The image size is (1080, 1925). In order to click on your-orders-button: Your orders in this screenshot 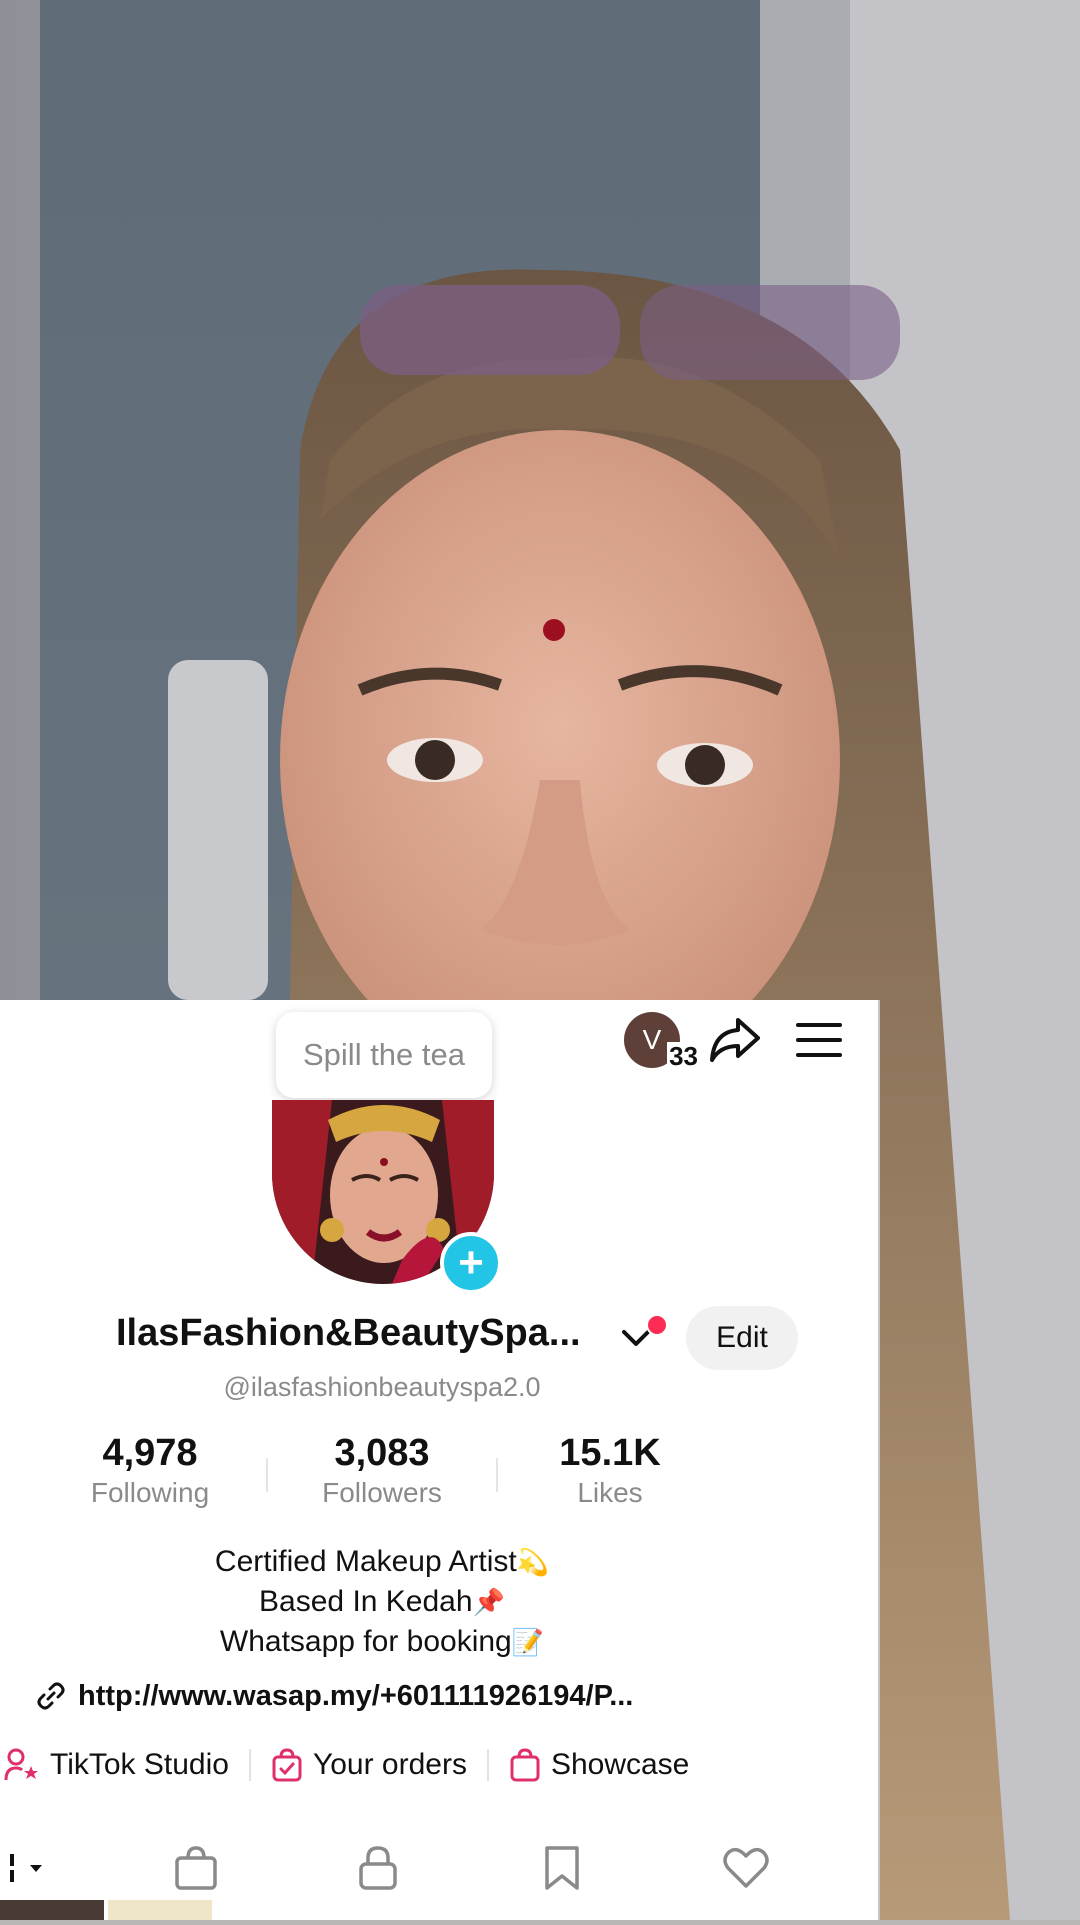, I will do `click(369, 1765)`.